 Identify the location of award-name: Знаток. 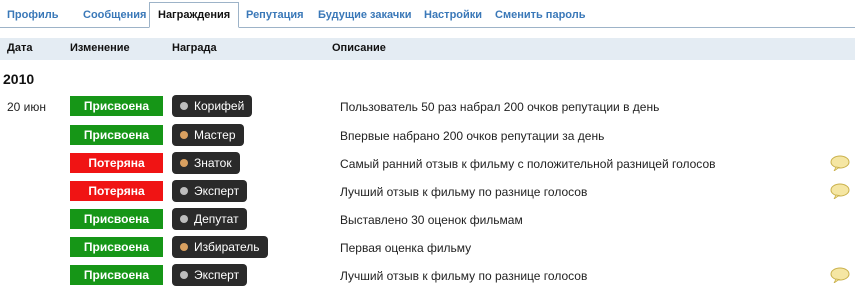
(213, 163).